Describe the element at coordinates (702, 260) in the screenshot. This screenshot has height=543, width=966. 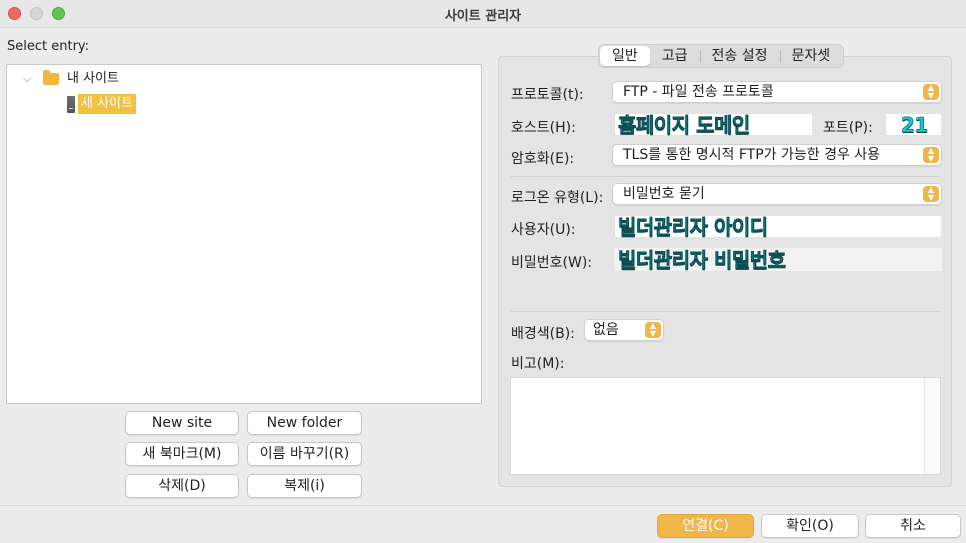
I see `password-value: 빌더관리자 비밀번호` at that location.